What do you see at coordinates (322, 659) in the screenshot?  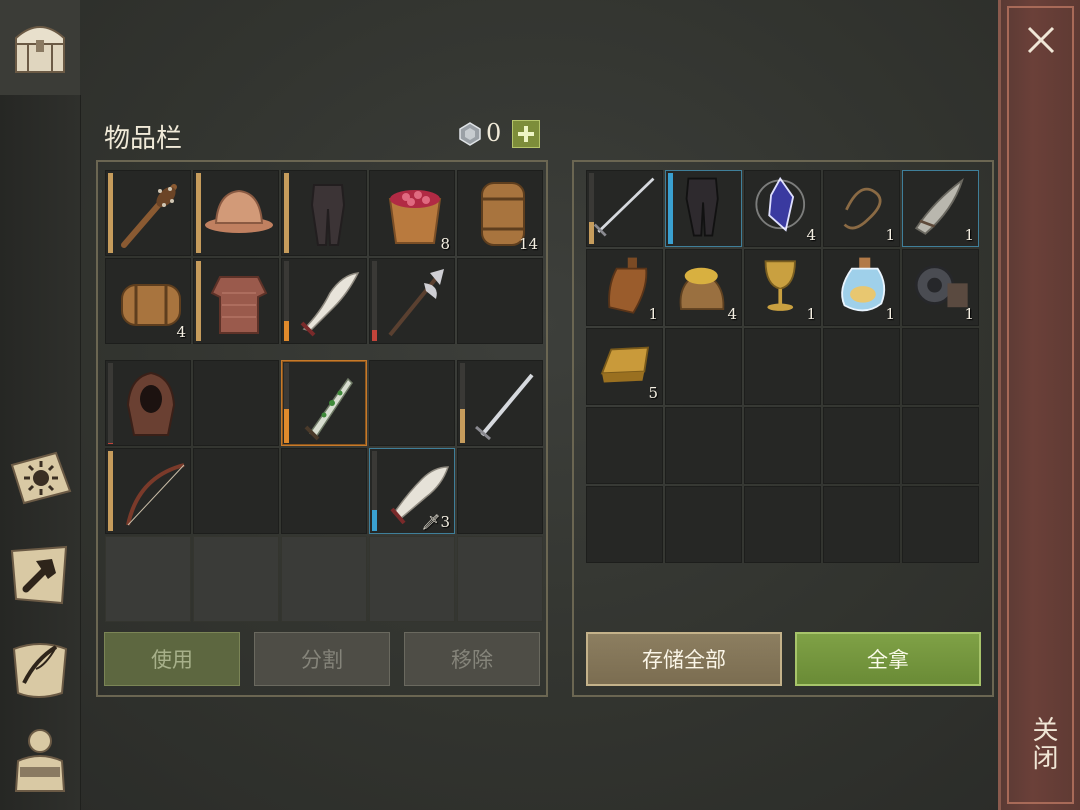 I see `split-button: 分割` at bounding box center [322, 659].